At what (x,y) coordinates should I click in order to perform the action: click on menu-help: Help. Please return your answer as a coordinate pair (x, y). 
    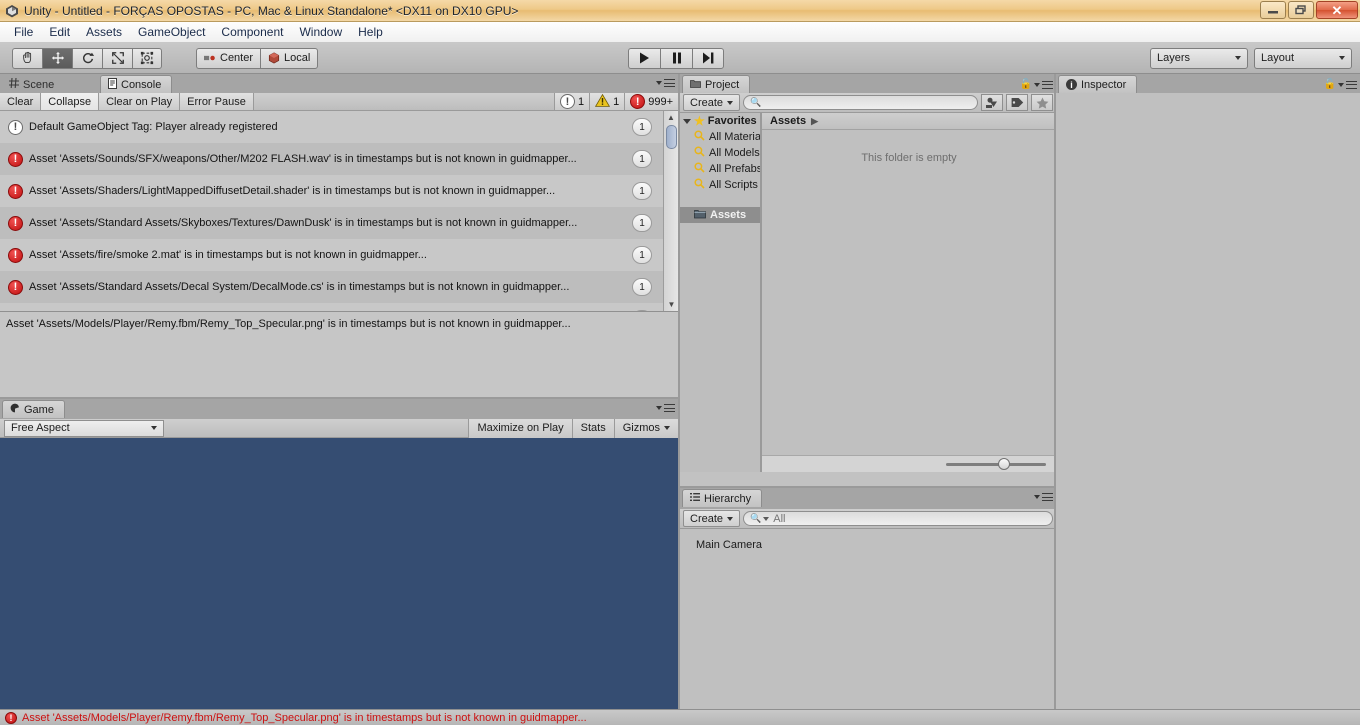
    Looking at the image, I should click on (370, 32).